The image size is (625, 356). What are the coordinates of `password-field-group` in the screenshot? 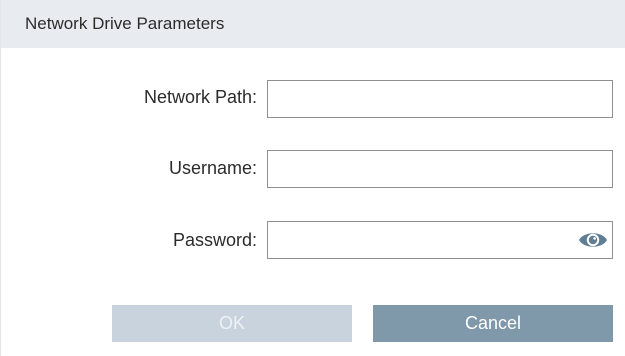 It's located at (440, 240).